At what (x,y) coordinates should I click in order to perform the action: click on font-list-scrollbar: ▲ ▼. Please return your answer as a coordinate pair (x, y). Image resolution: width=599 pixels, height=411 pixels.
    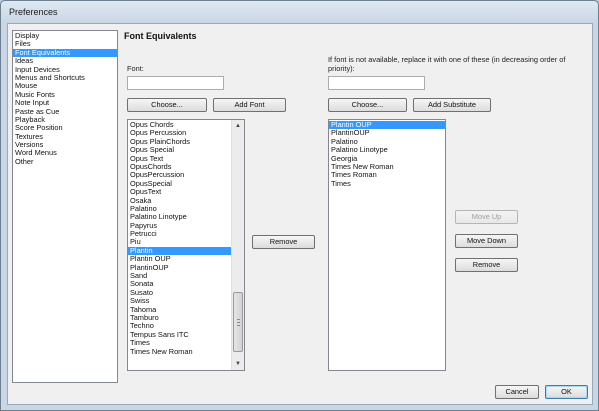
    Looking at the image, I should click on (237, 245).